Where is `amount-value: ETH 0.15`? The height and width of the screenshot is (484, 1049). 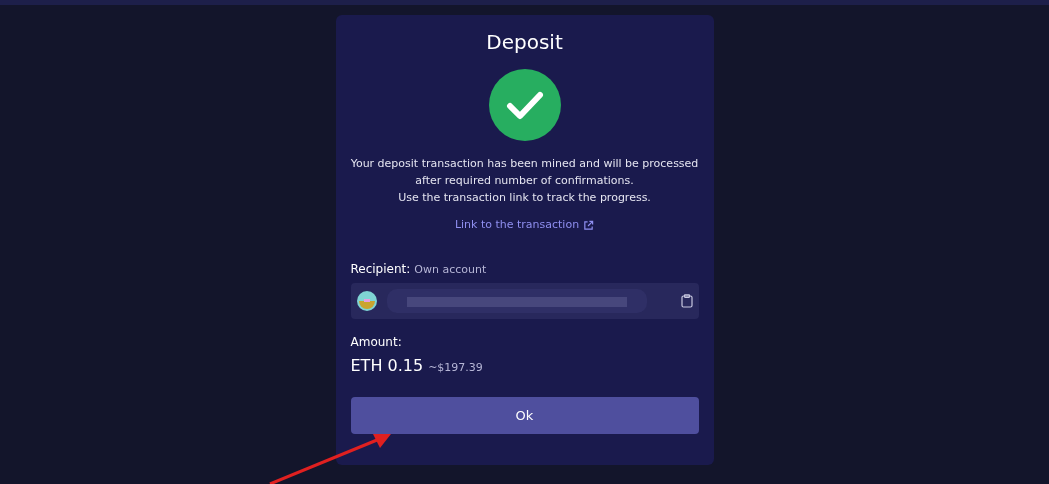
amount-value: ETH 0.15 is located at coordinates (387, 366).